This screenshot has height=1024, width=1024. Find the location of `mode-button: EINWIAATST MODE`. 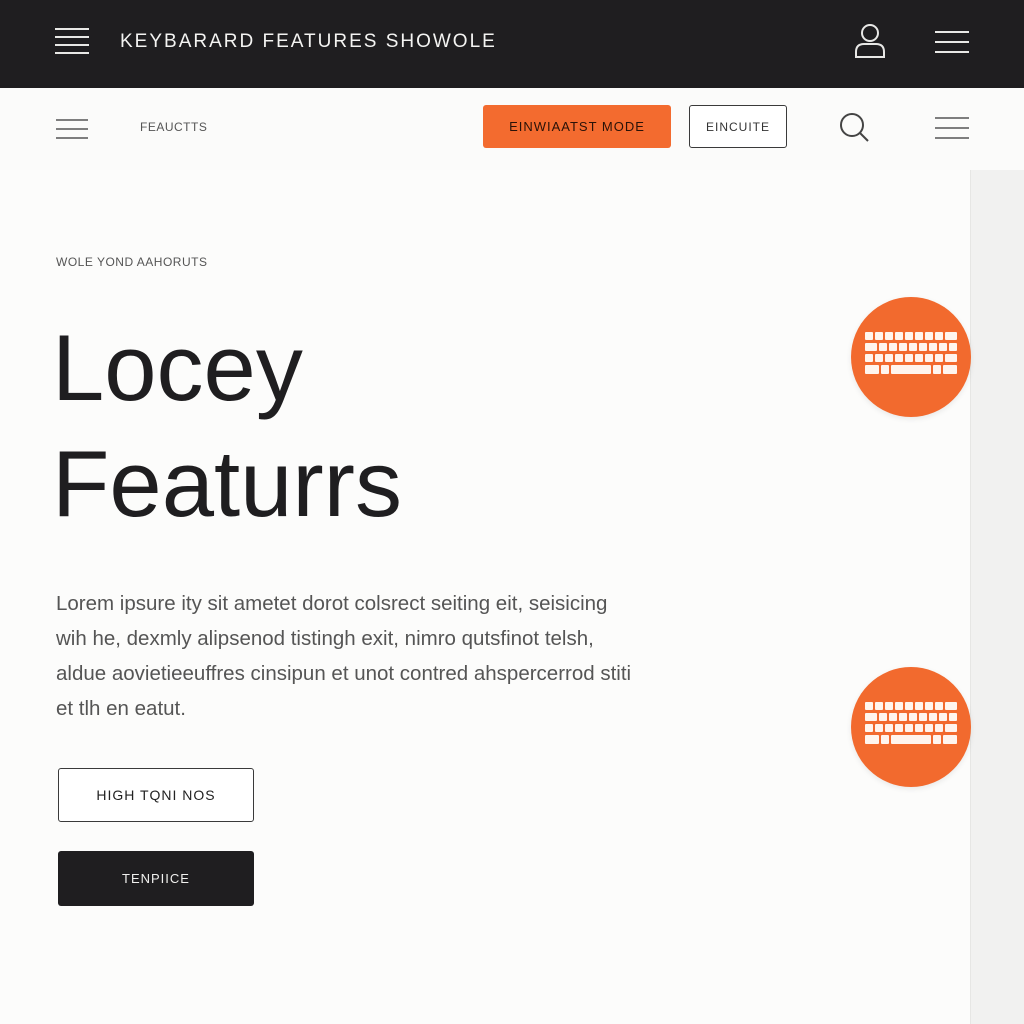

mode-button: EINWIAATST MODE is located at coordinates (577, 126).